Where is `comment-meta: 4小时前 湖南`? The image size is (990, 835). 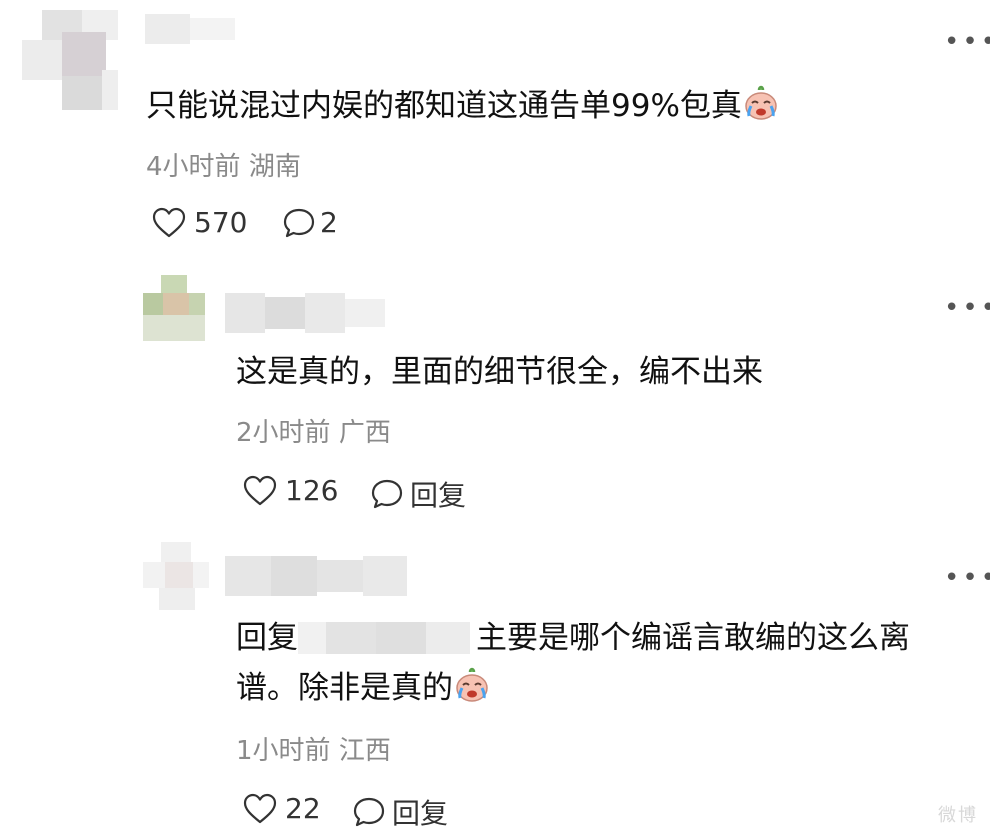 comment-meta: 4小时前 湖南 is located at coordinates (223, 167).